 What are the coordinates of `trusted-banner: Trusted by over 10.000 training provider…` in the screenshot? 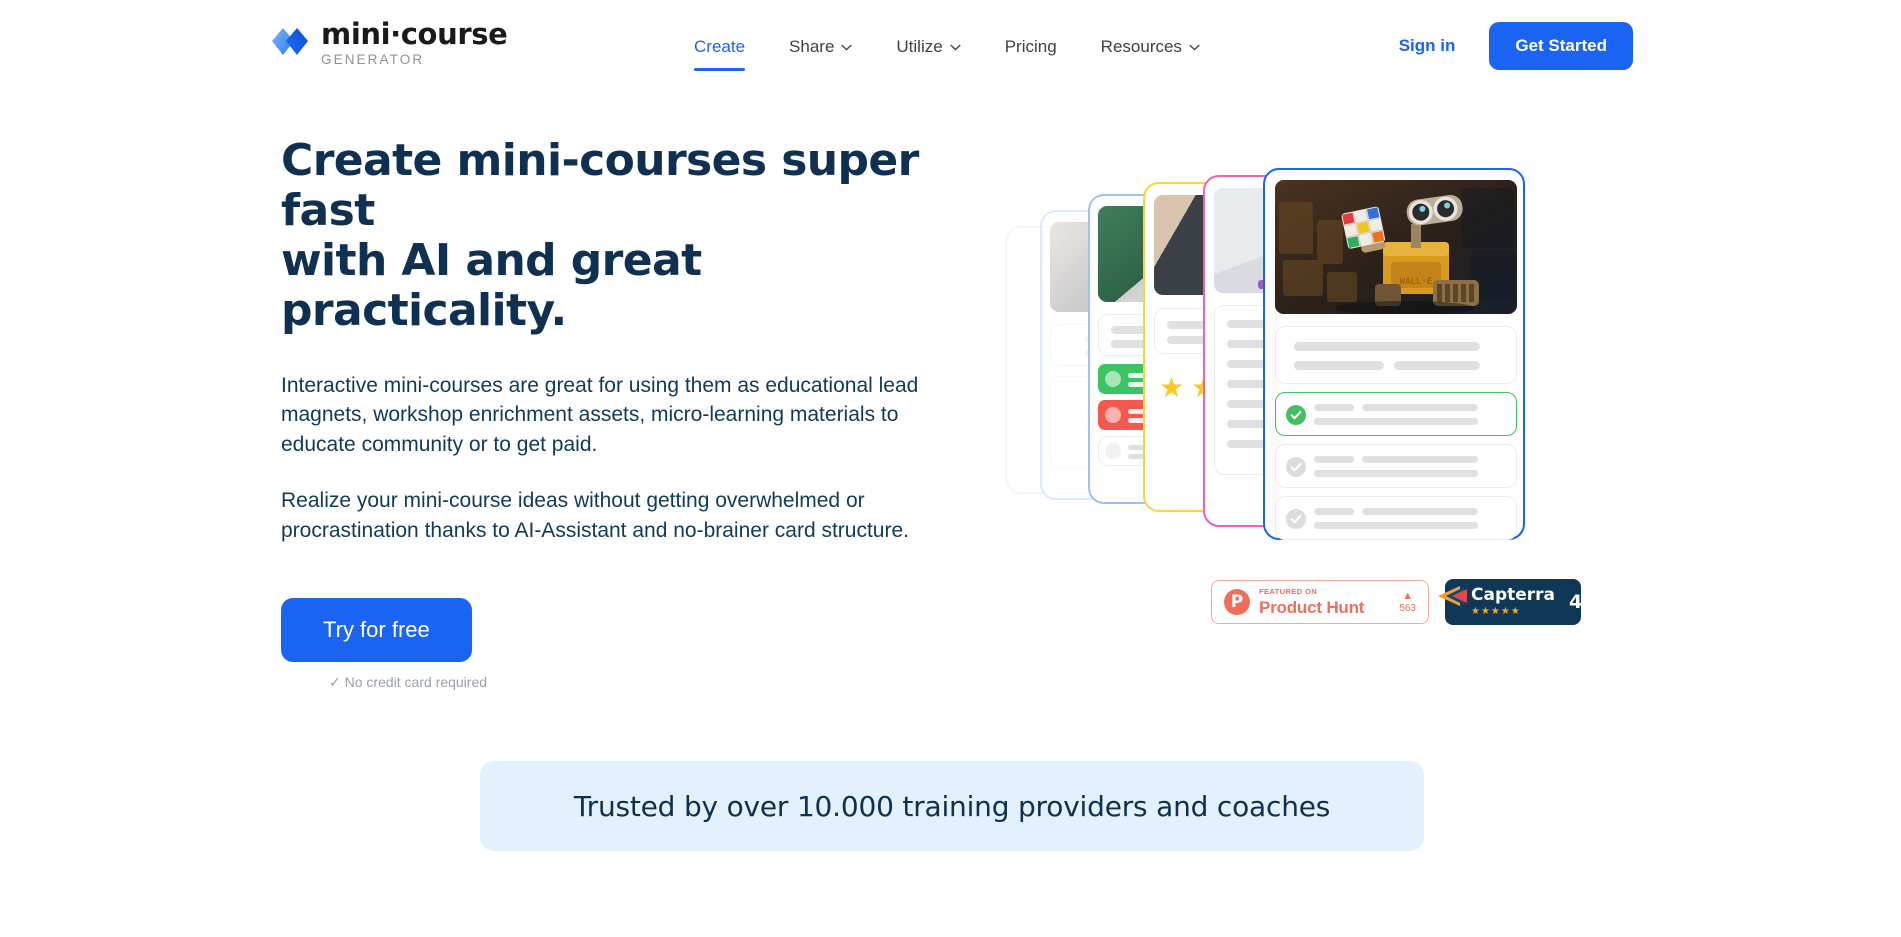 It's located at (952, 806).